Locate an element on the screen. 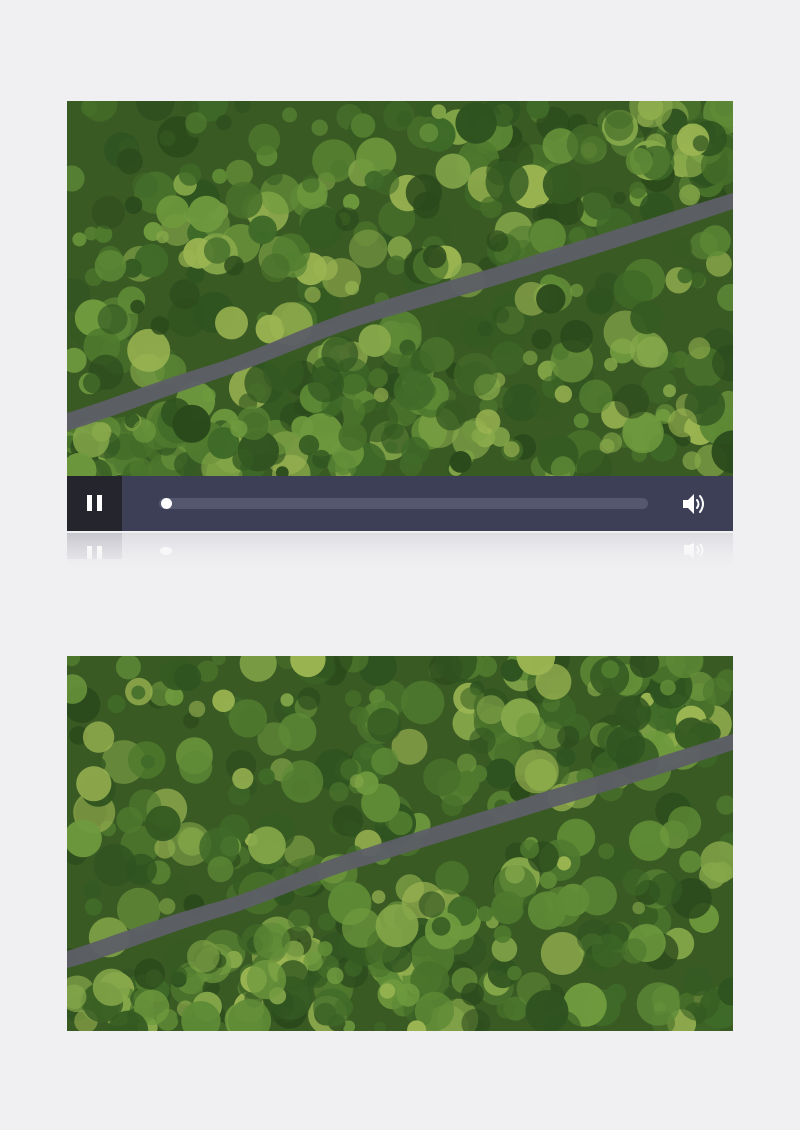 This screenshot has height=1130, width=800. pause-icon is located at coordinates (89, 503).